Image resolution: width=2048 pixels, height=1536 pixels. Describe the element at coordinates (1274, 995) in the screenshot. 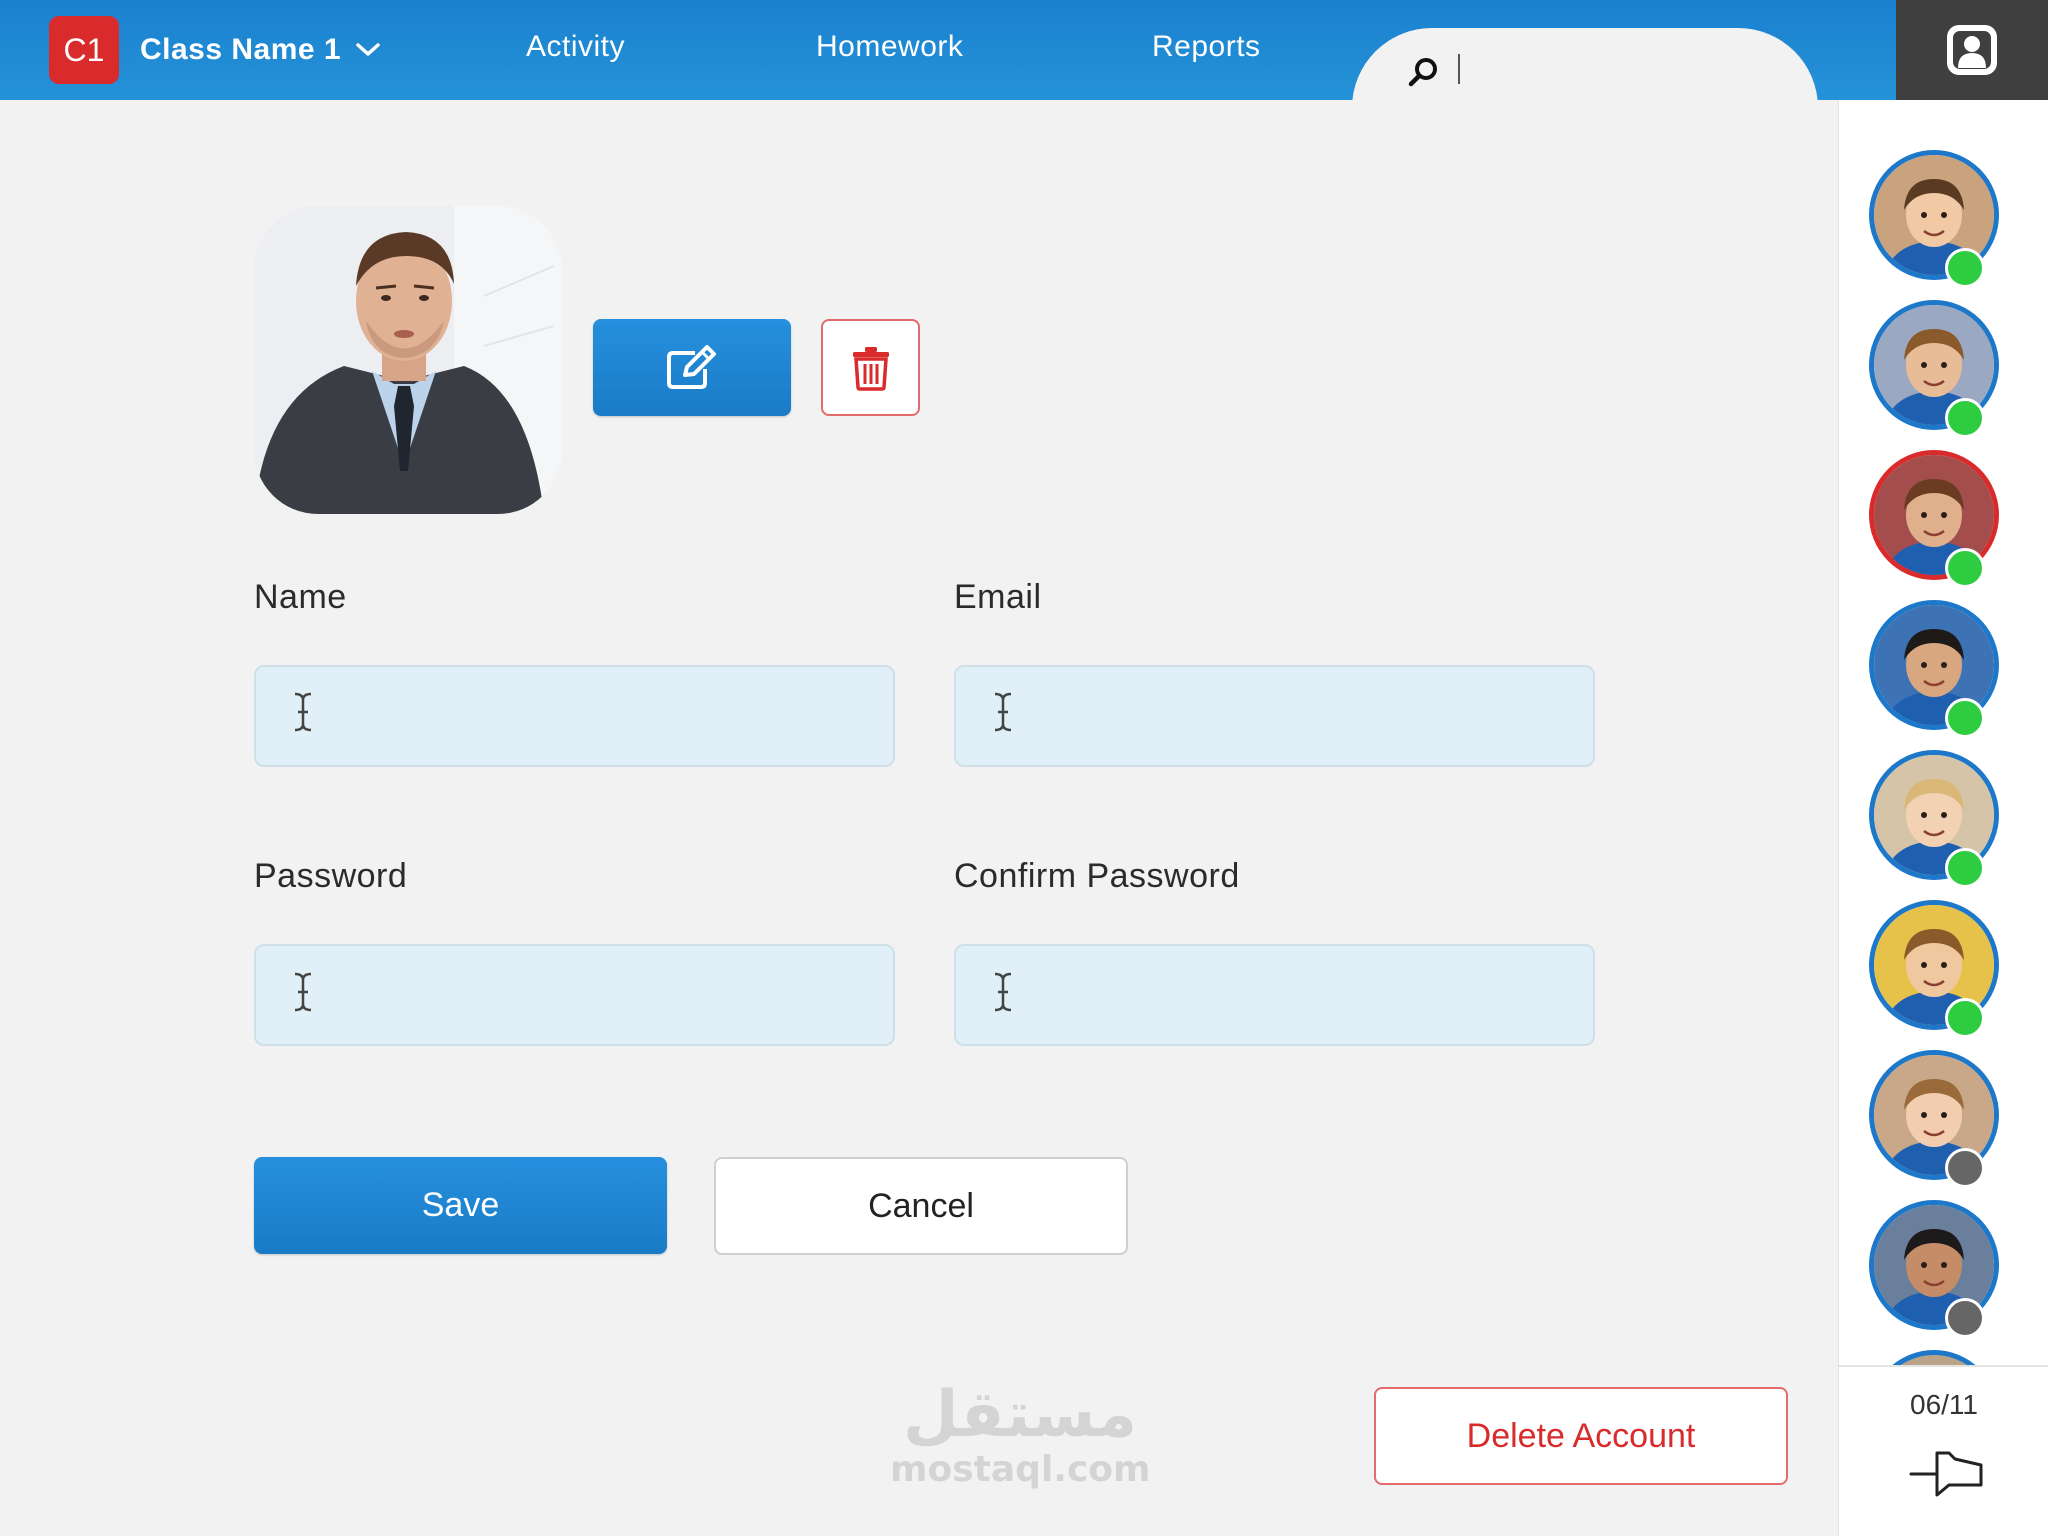

I see `confirm-password-field` at that location.